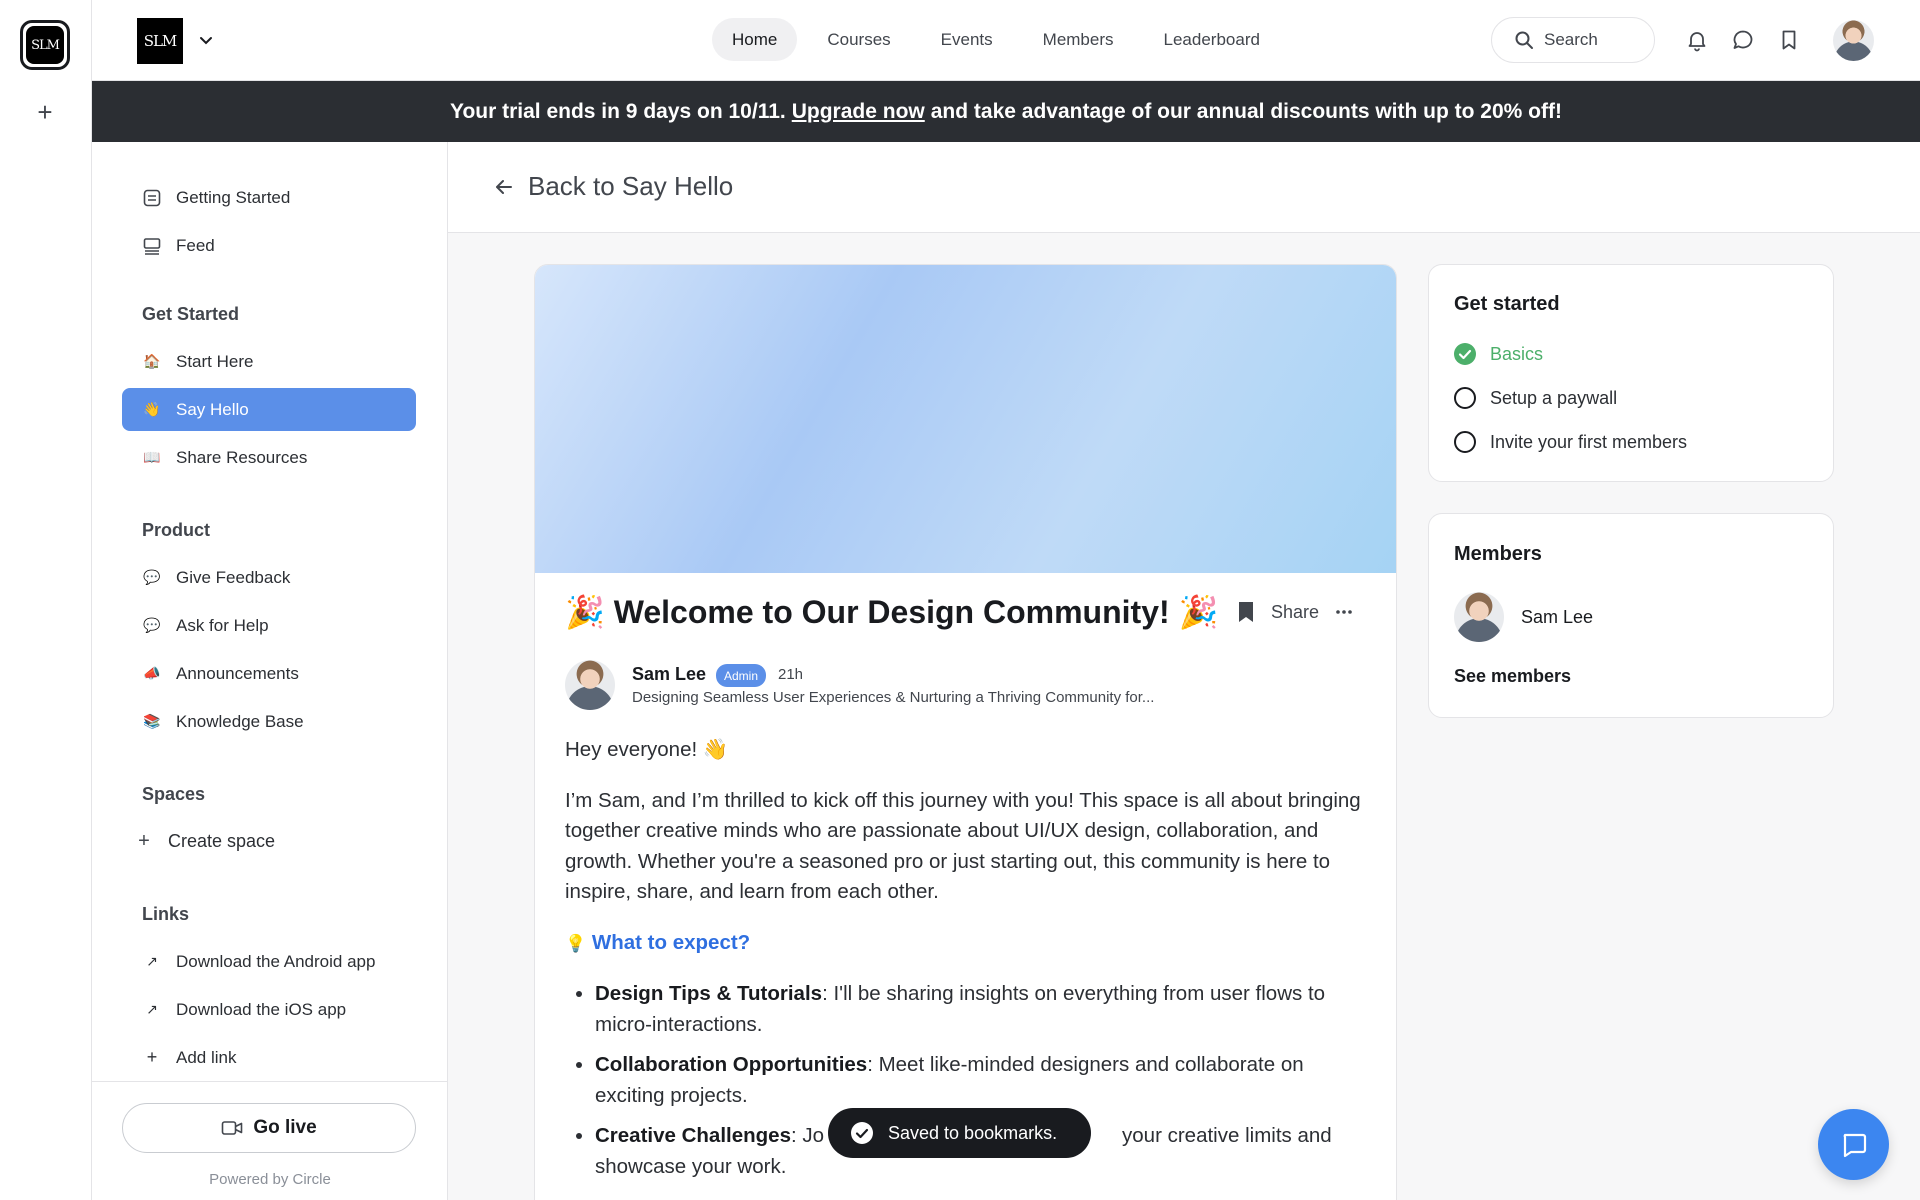 This screenshot has height=1200, width=1920. Describe the element at coordinates (807, 1135) in the screenshot. I see `list-item-text: : Jo` at that location.